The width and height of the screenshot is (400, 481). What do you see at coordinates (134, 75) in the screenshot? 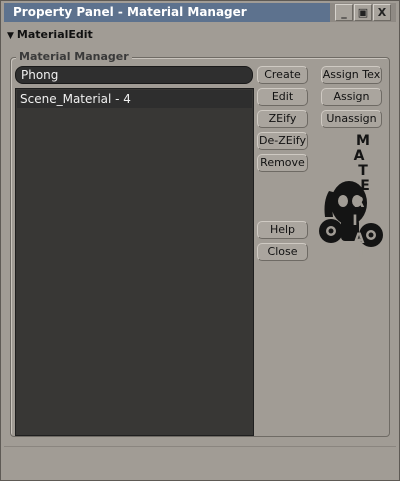
I see `material-name-field: Phong` at bounding box center [134, 75].